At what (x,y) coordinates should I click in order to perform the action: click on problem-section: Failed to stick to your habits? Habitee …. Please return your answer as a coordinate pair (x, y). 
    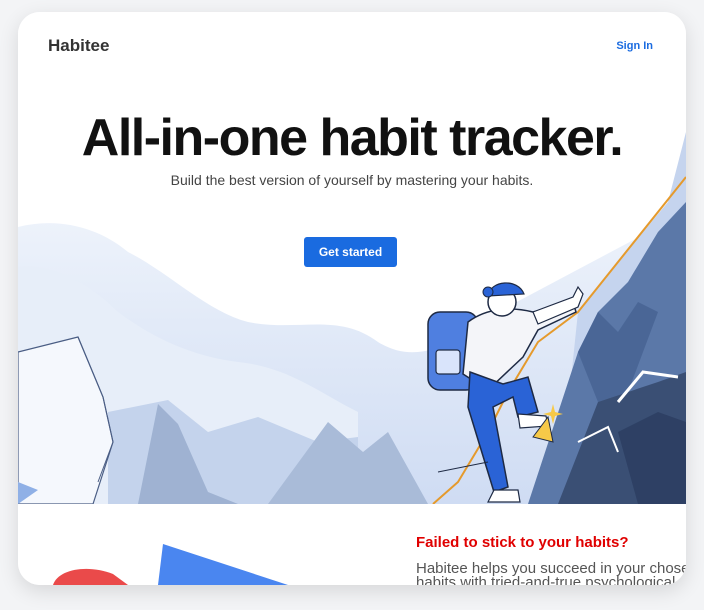
    Looking at the image, I should click on (352, 544).